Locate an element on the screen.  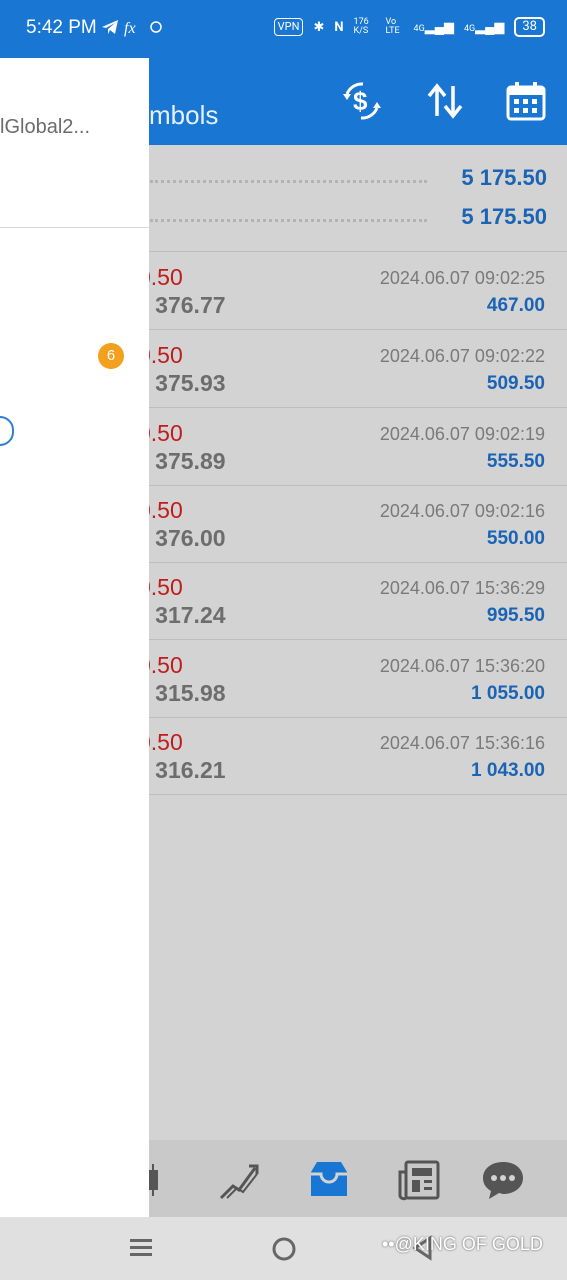
deal-time: 2024.06.07 09:02:25 is located at coordinates (462, 278).